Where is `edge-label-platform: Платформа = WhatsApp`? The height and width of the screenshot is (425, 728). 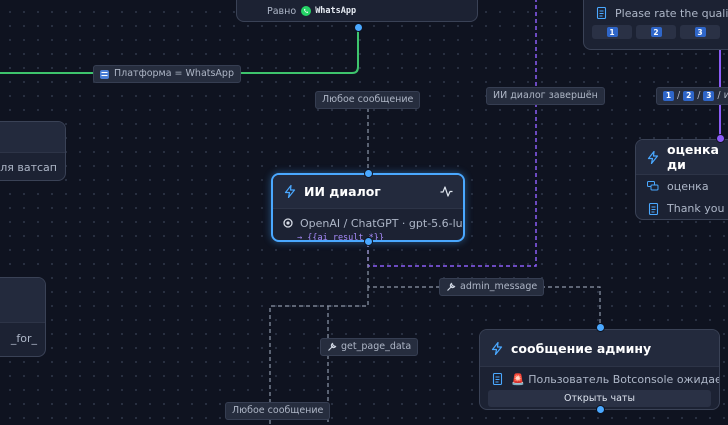
edge-label-platform: Платформа = WhatsApp is located at coordinates (167, 74).